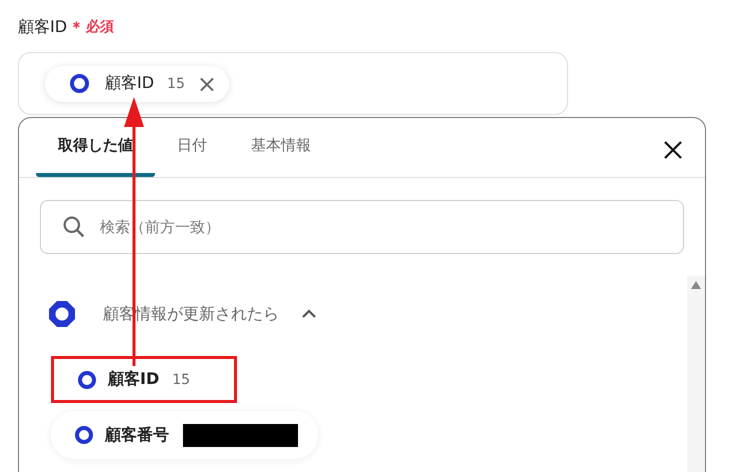 Image resolution: width=742 pixels, height=472 pixels. I want to click on octagon-ring-icon, so click(62, 314).